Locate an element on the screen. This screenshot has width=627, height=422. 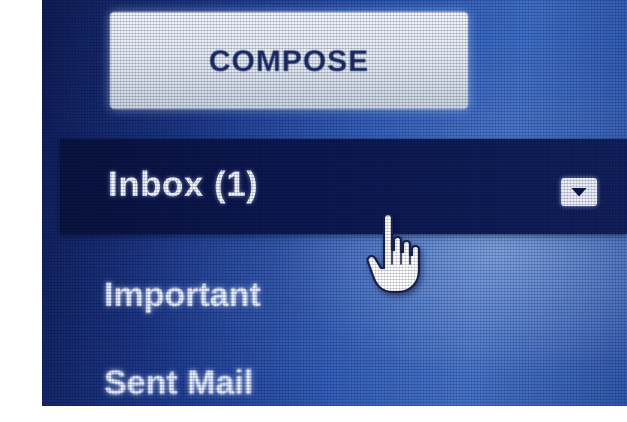
hand-pointer-icon is located at coordinates (393, 253).